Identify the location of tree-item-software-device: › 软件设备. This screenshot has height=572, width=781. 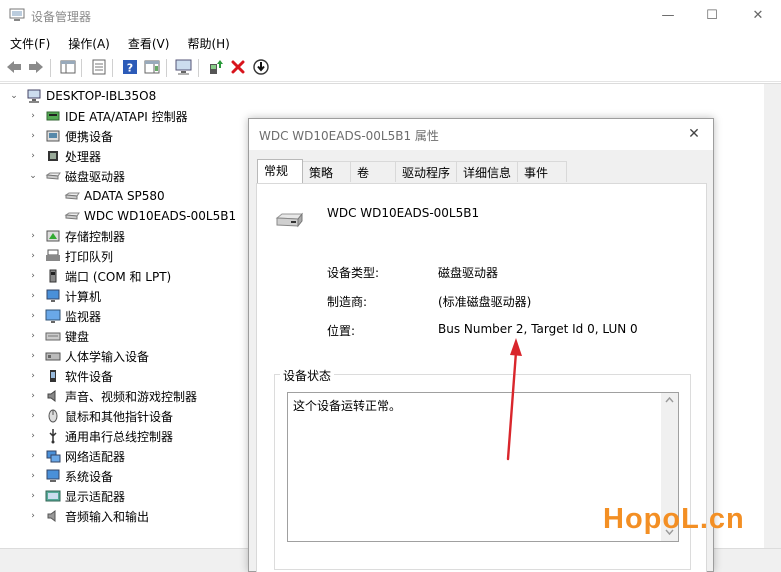
(70, 376).